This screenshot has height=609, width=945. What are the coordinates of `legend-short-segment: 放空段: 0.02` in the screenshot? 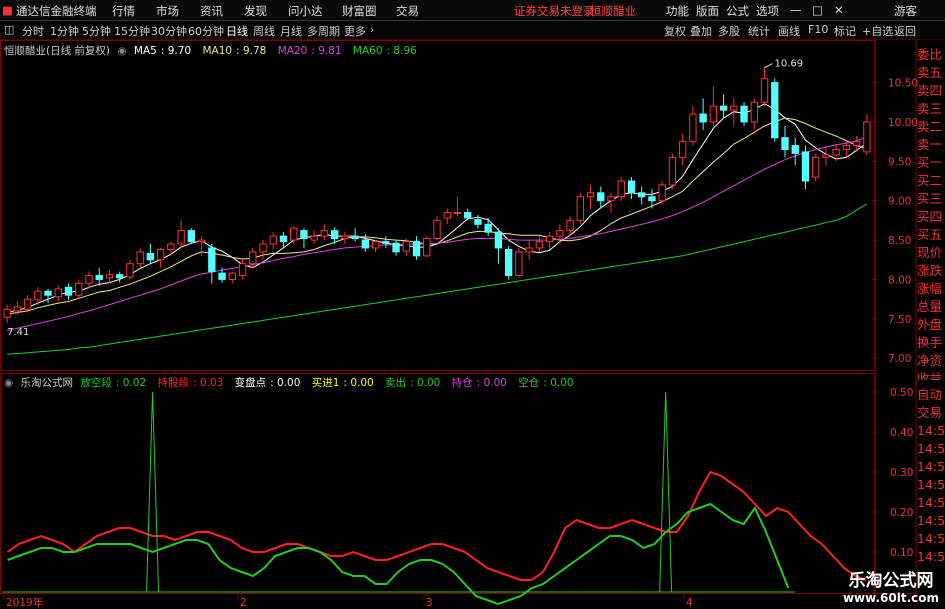 It's located at (113, 383).